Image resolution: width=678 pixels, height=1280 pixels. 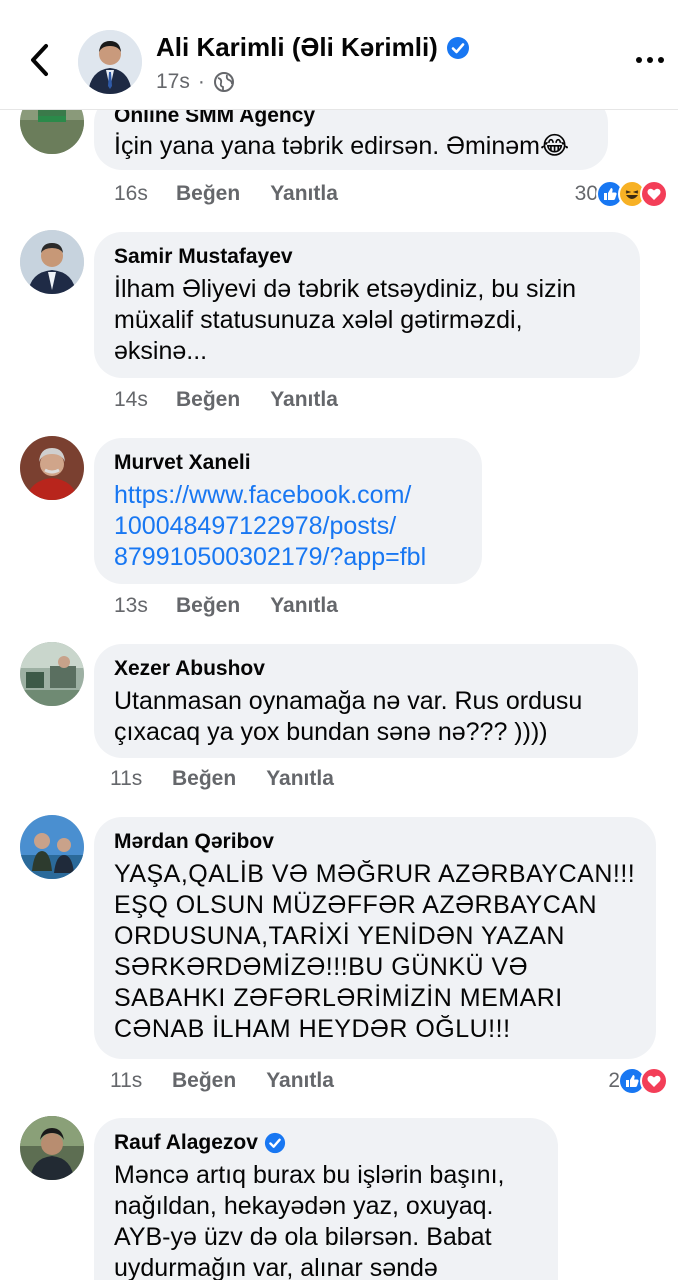 What do you see at coordinates (586, 194) in the screenshot?
I see `reaction-count: 30` at bounding box center [586, 194].